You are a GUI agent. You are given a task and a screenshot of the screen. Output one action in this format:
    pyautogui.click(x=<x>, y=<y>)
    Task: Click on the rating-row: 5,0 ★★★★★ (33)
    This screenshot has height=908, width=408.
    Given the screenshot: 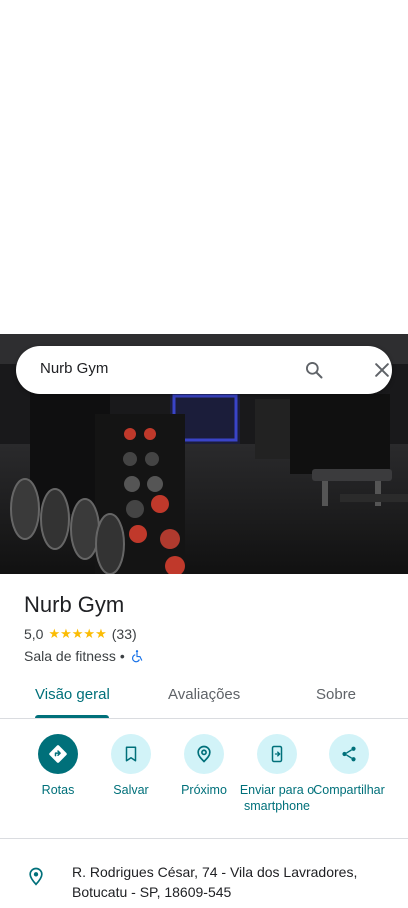 What is the action you would take?
    pyautogui.click(x=80, y=634)
    